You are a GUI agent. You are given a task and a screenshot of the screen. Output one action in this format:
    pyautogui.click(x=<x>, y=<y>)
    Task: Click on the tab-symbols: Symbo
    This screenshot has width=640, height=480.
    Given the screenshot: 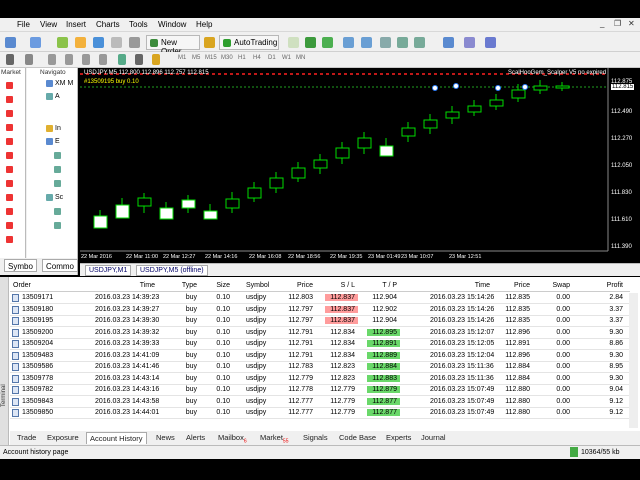 What is the action you would take?
    pyautogui.click(x=20, y=265)
    